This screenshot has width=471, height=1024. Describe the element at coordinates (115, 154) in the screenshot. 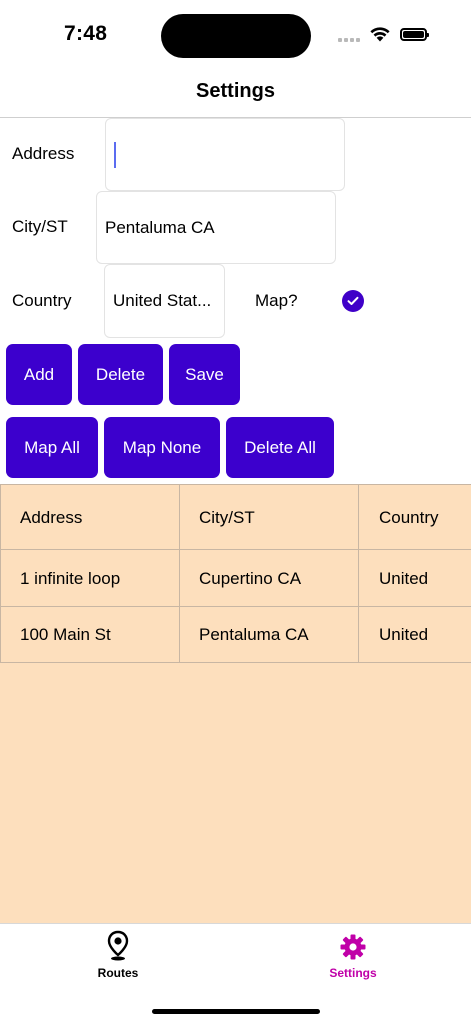

I see `text-cursor` at that location.